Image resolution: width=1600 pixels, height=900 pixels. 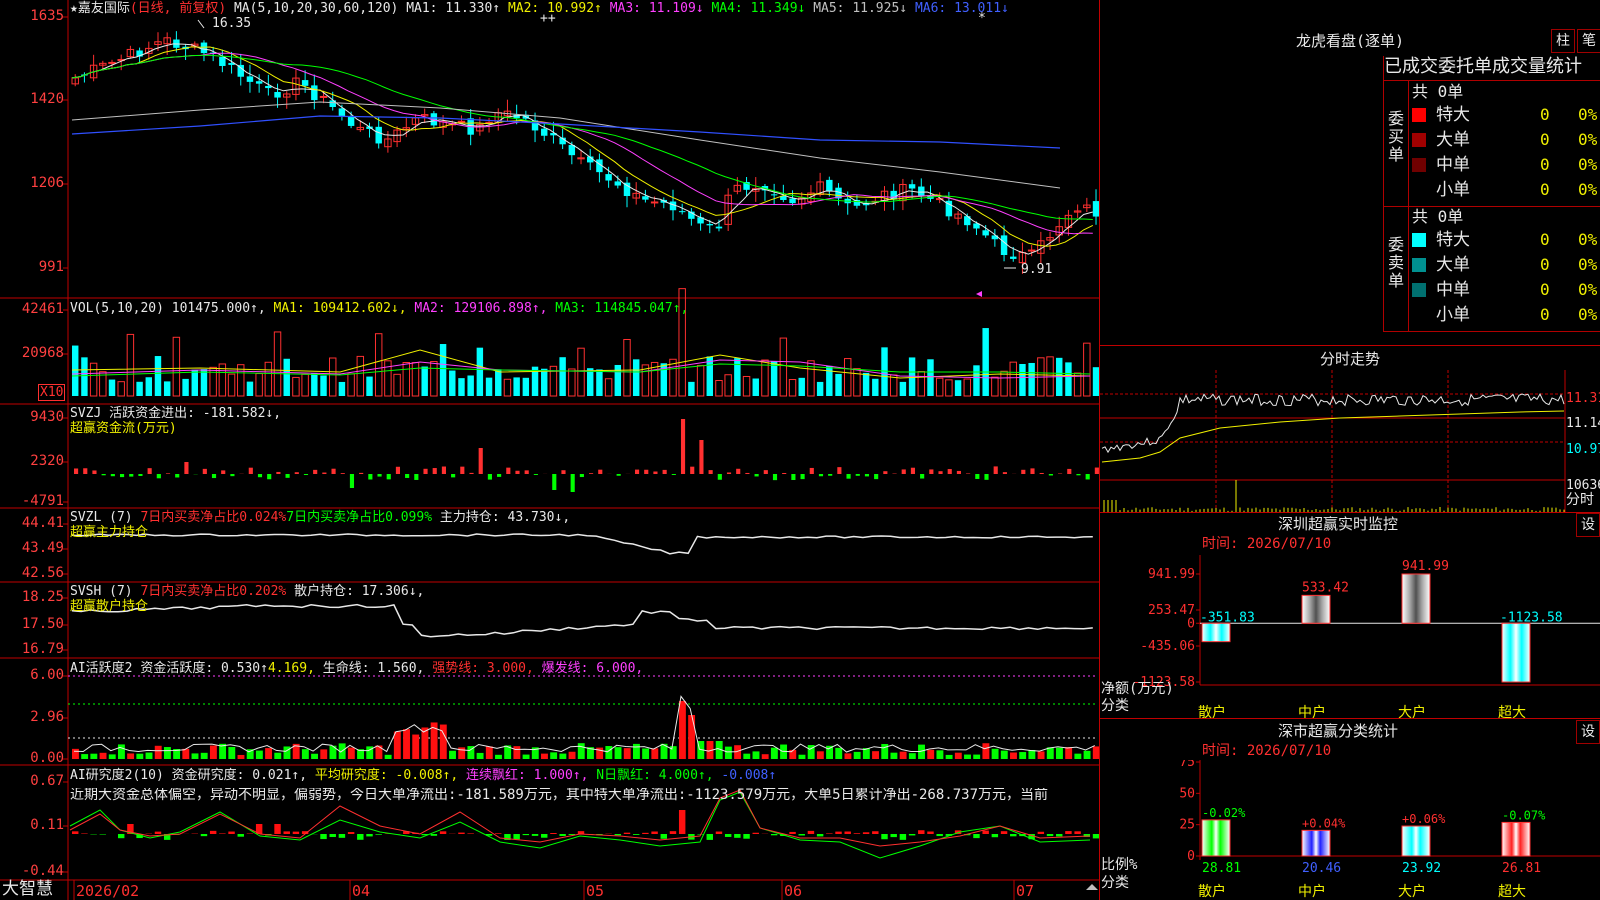 What do you see at coordinates (52, 392) in the screenshot?
I see `vol-unit-badge: X10` at bounding box center [52, 392].